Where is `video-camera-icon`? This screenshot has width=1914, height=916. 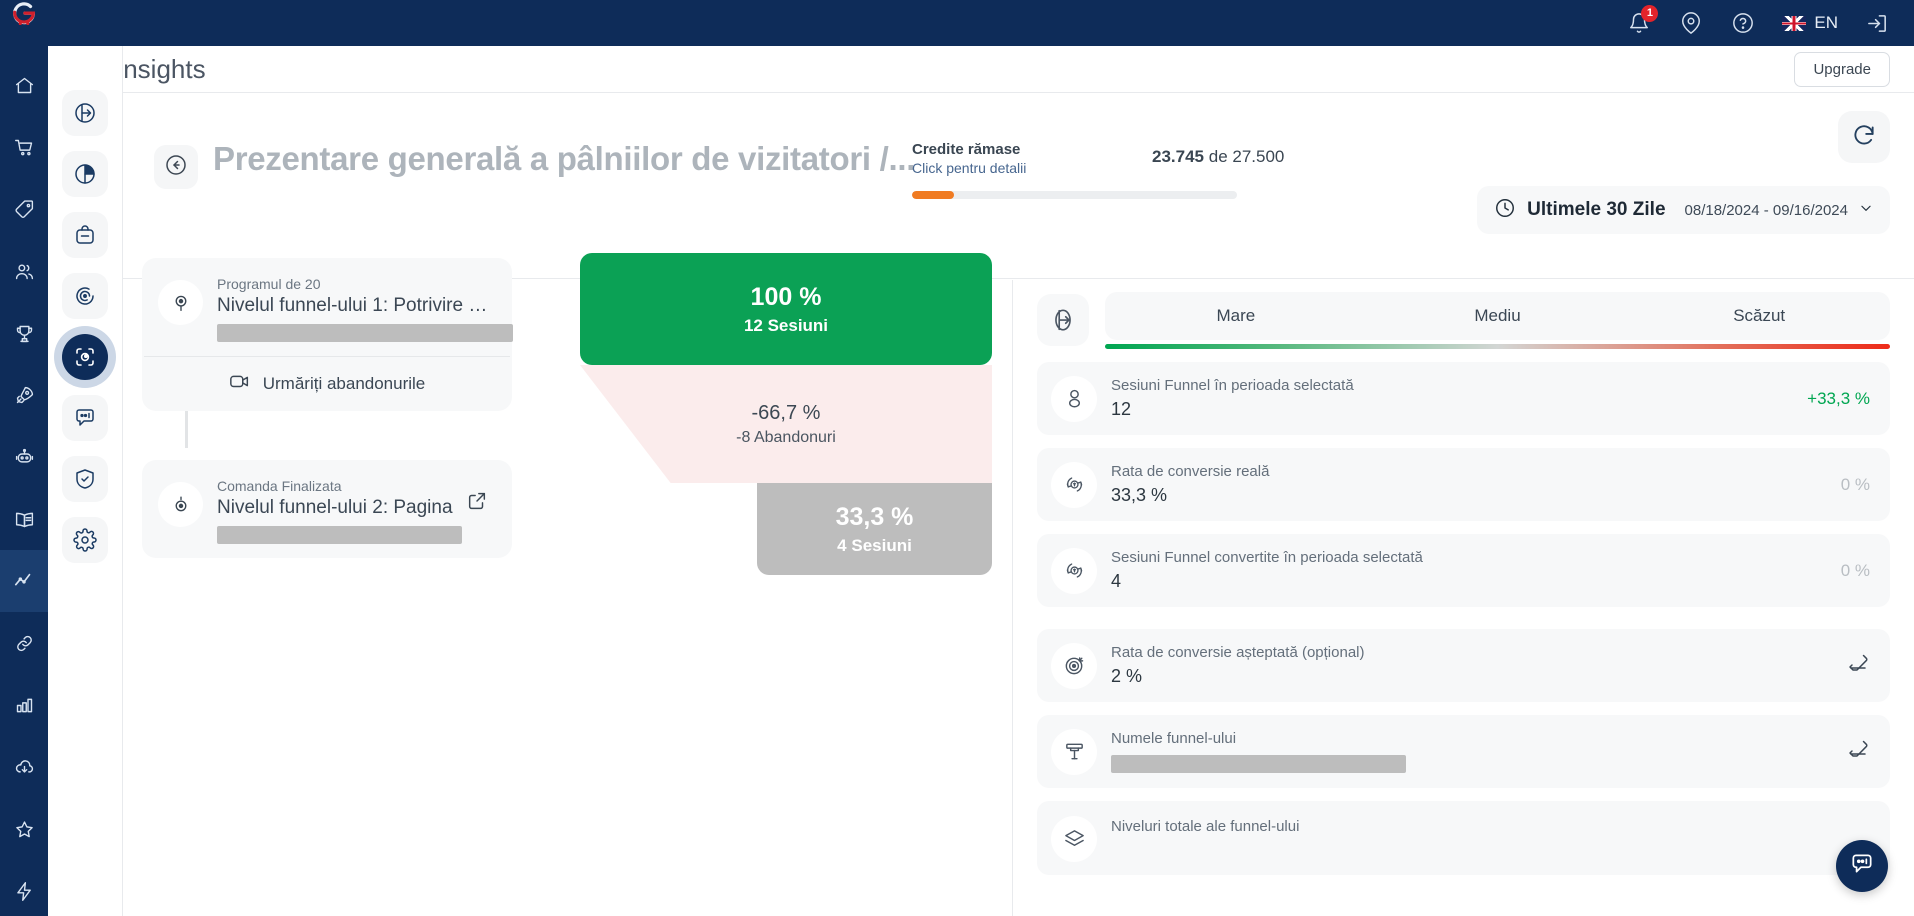
video-camera-icon is located at coordinates (240, 383).